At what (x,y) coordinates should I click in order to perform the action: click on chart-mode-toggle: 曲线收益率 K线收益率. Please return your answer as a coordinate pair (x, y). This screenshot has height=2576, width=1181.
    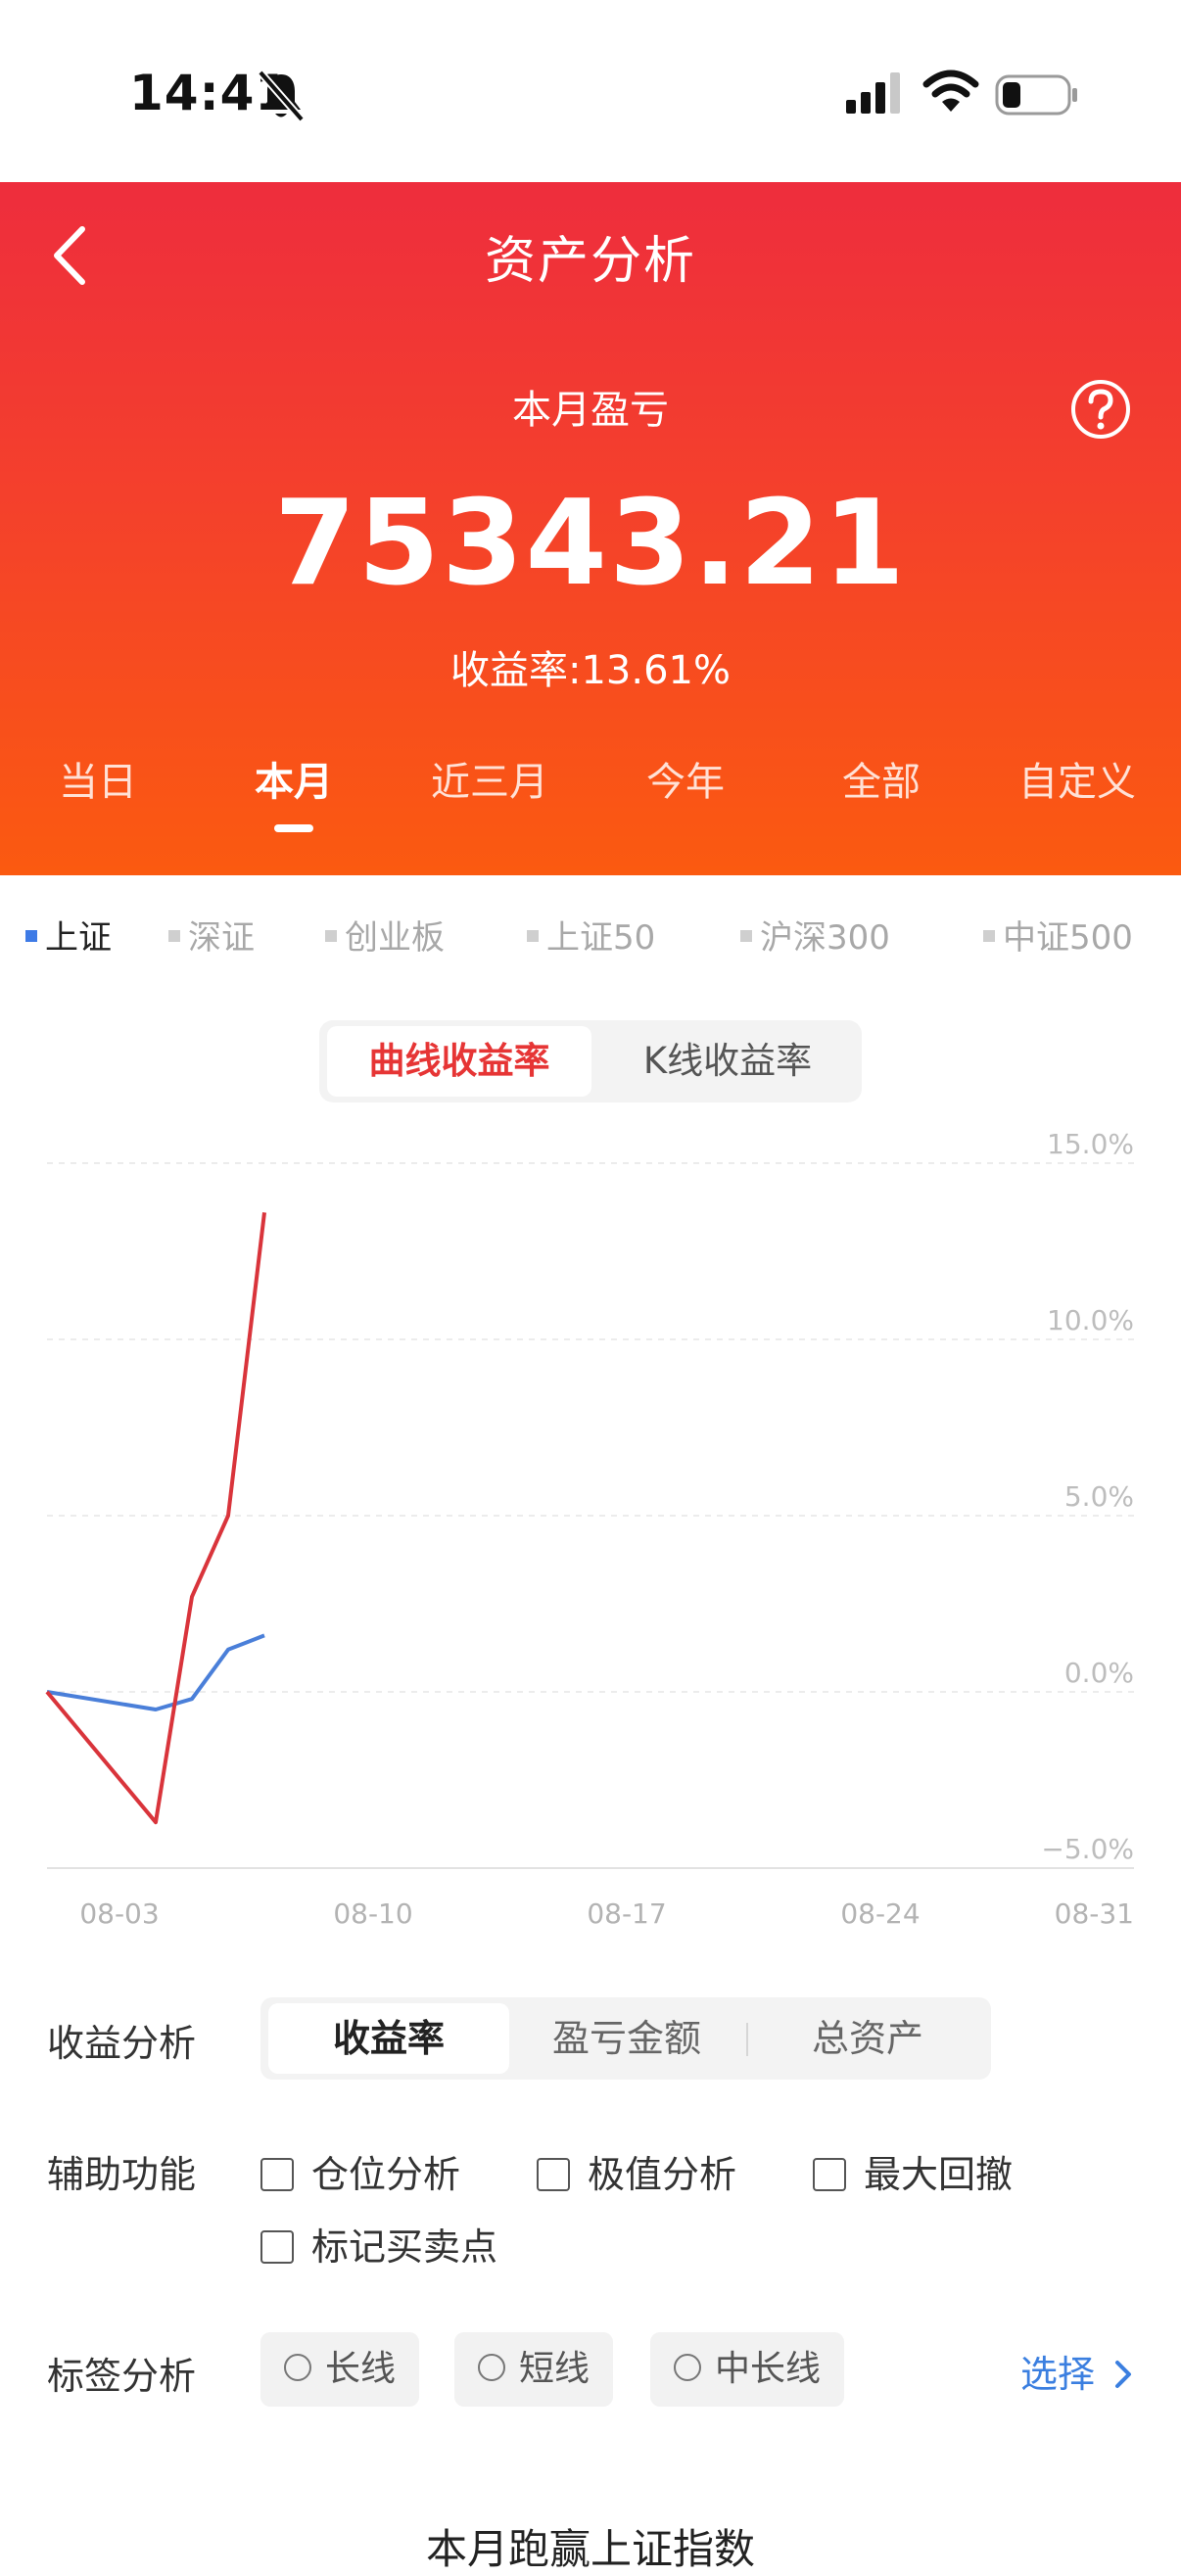
    Looking at the image, I should click on (590, 1061).